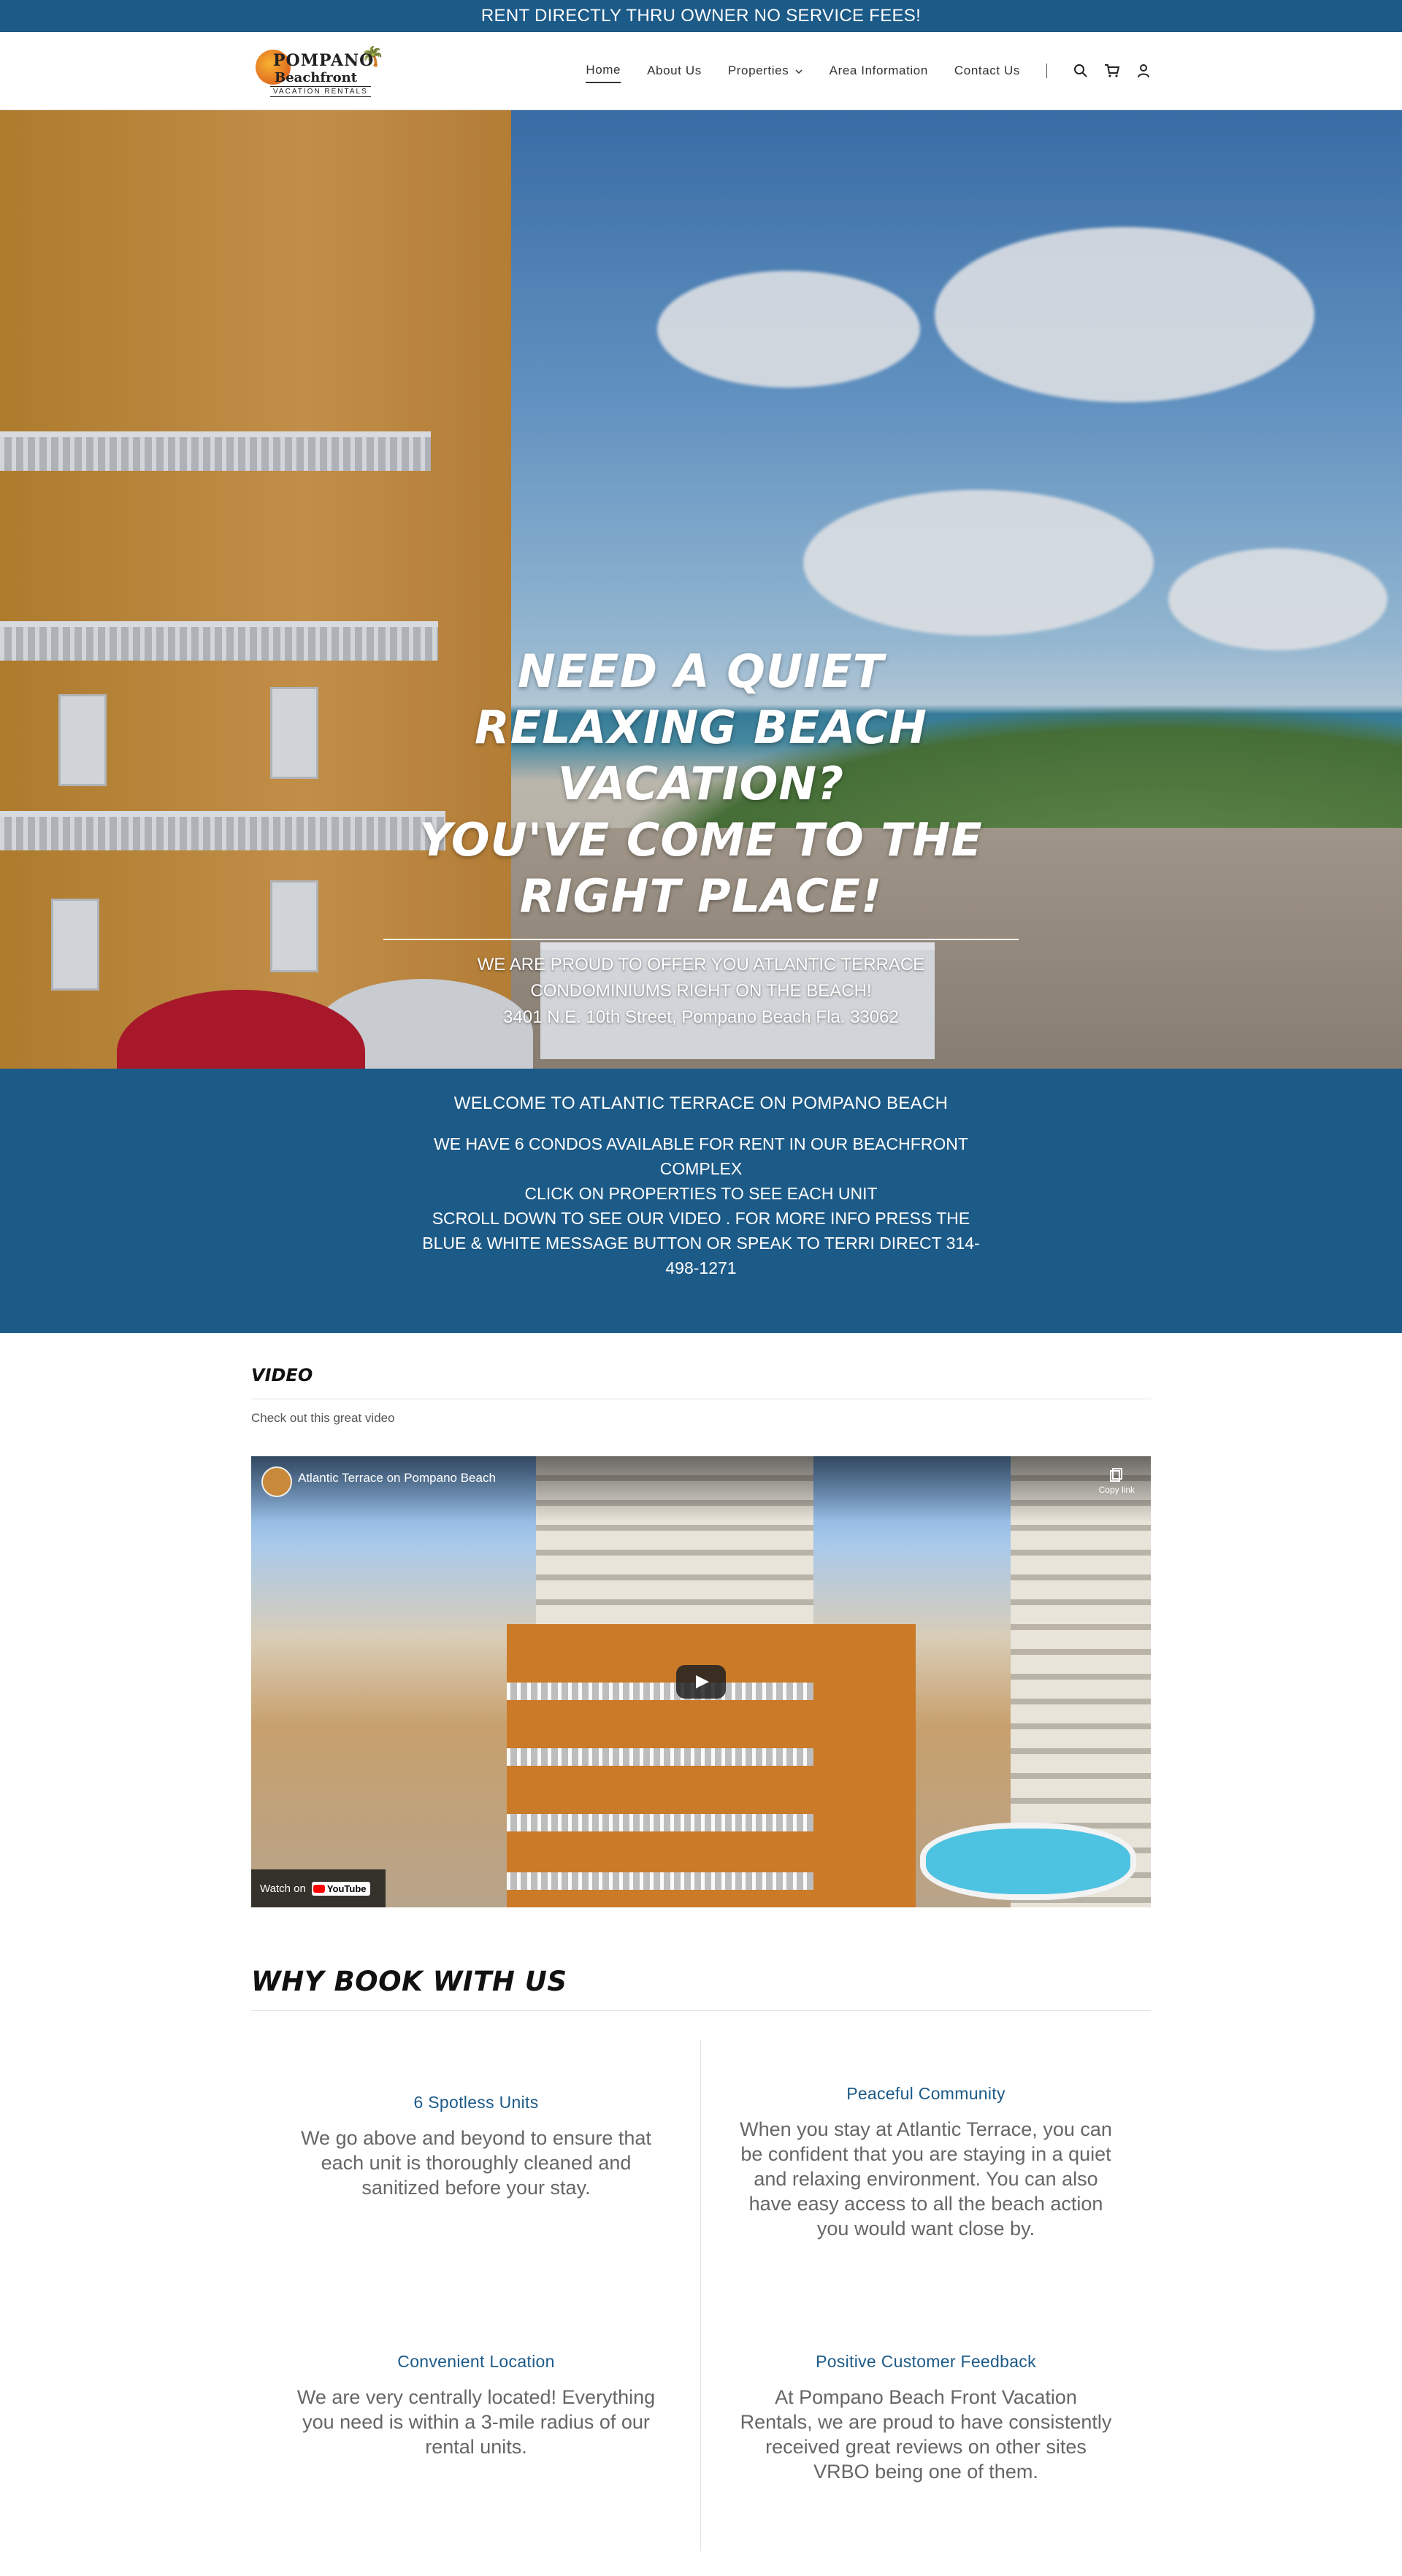  I want to click on cart-icon, so click(1112, 71).